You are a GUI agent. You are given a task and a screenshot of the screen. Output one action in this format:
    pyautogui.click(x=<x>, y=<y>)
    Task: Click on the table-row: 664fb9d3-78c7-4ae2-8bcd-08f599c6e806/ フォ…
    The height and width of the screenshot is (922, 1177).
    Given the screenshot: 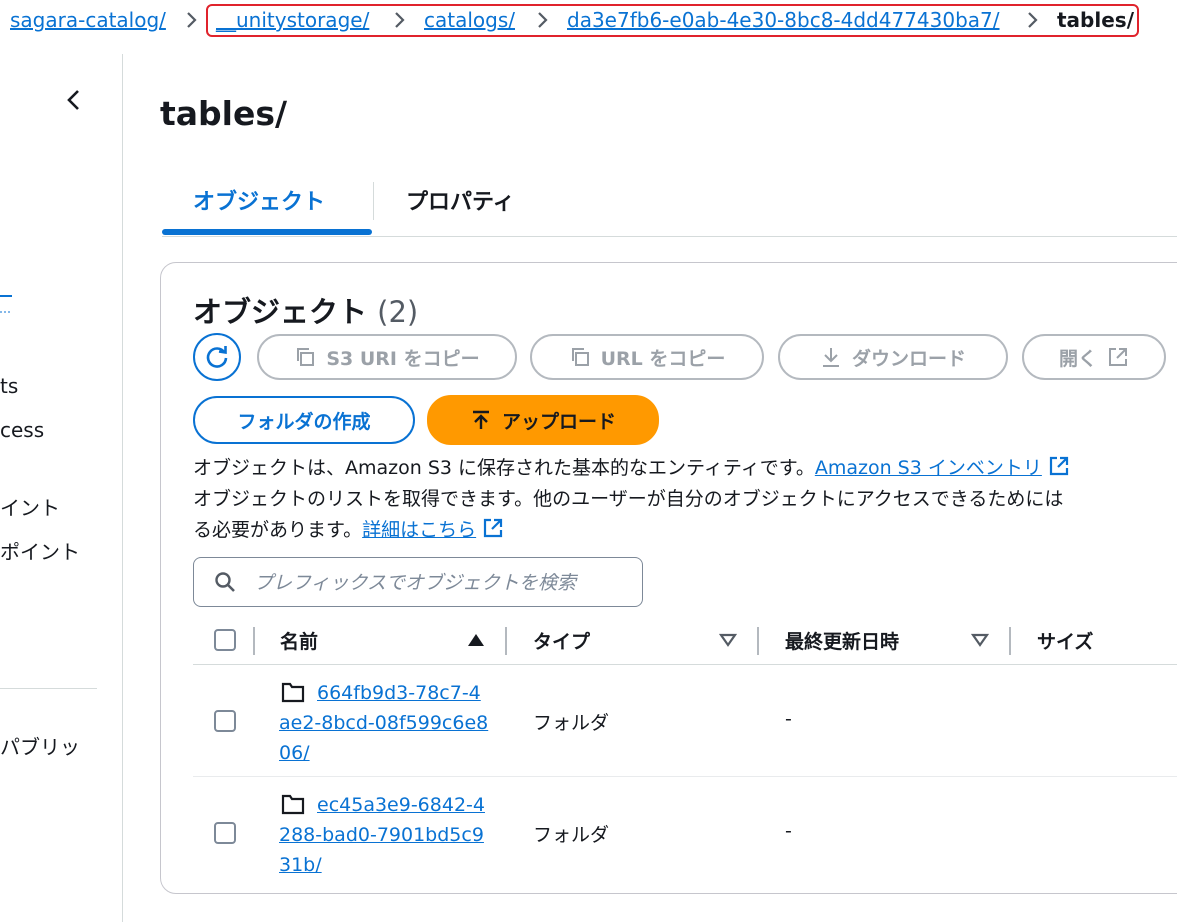 What is the action you would take?
    pyautogui.click(x=685, y=721)
    